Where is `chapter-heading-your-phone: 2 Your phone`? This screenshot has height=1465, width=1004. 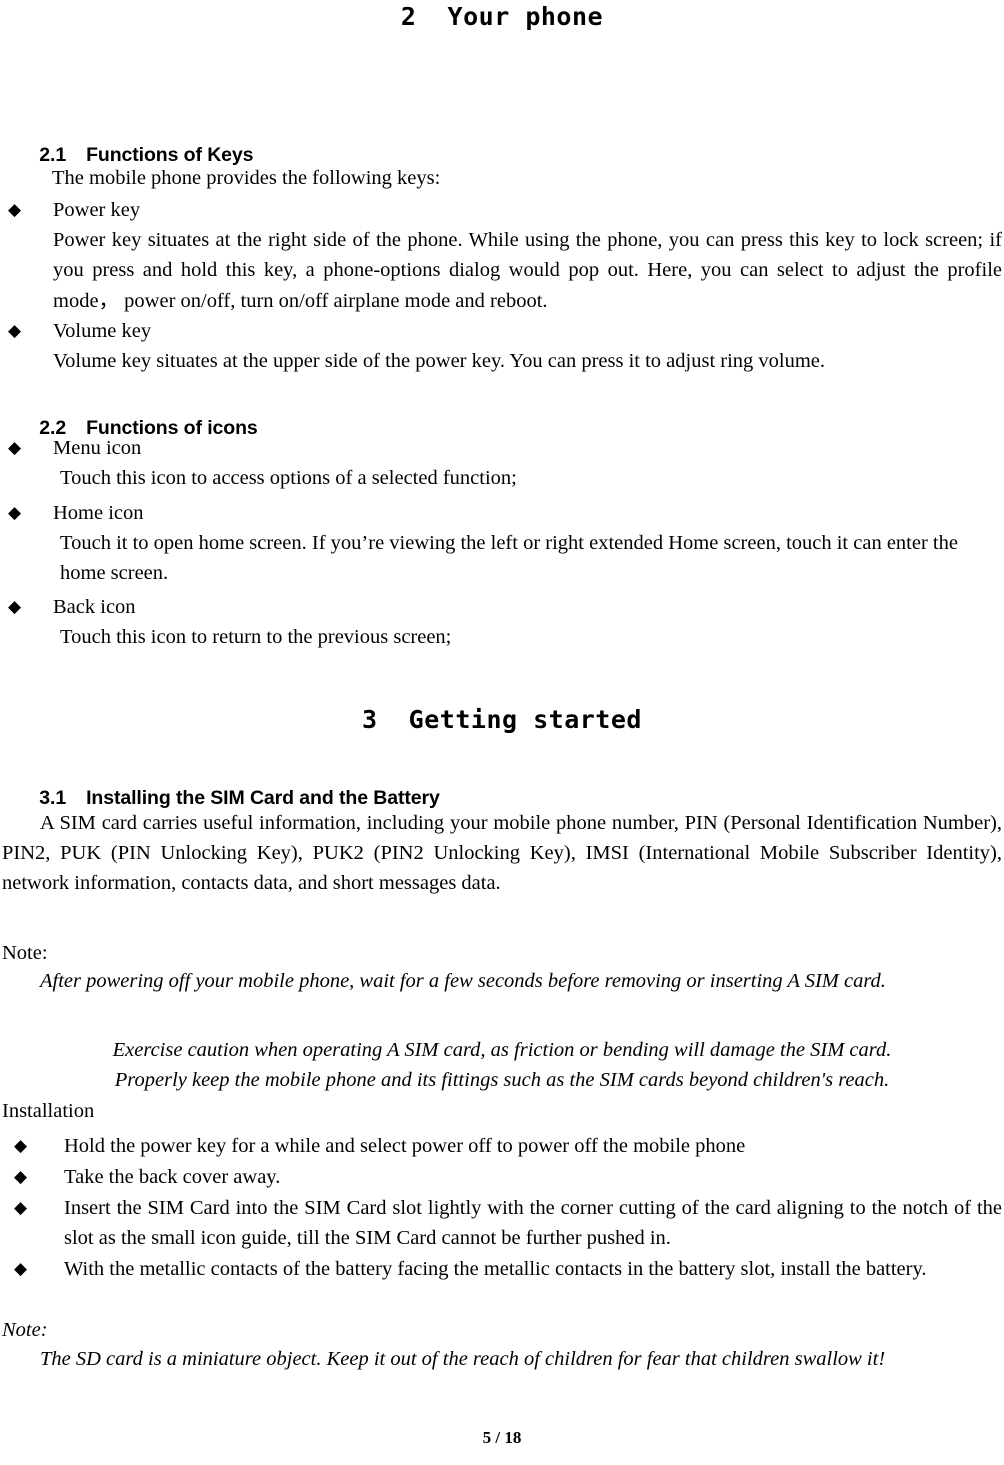
chapter-heading-your-phone: 2 Your phone is located at coordinates (502, 16).